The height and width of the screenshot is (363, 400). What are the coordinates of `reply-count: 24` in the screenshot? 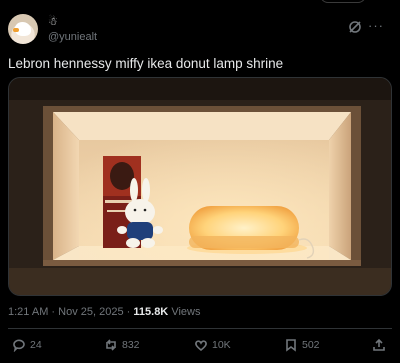 It's located at (36, 345).